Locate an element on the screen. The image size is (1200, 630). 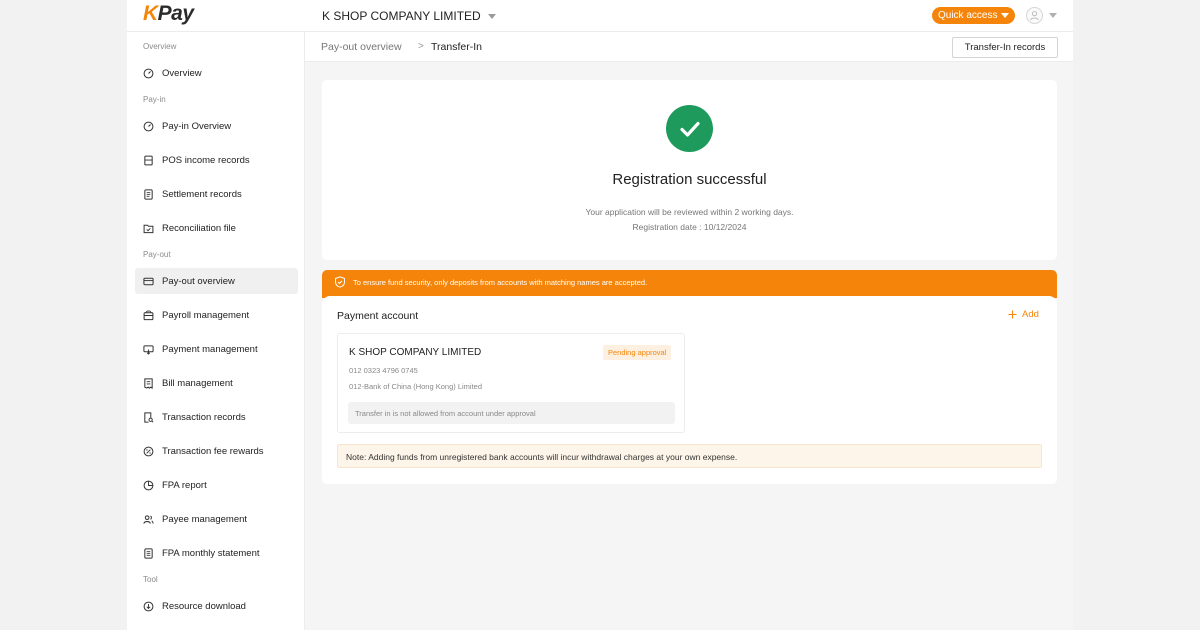
download-icon is located at coordinates (148, 606).